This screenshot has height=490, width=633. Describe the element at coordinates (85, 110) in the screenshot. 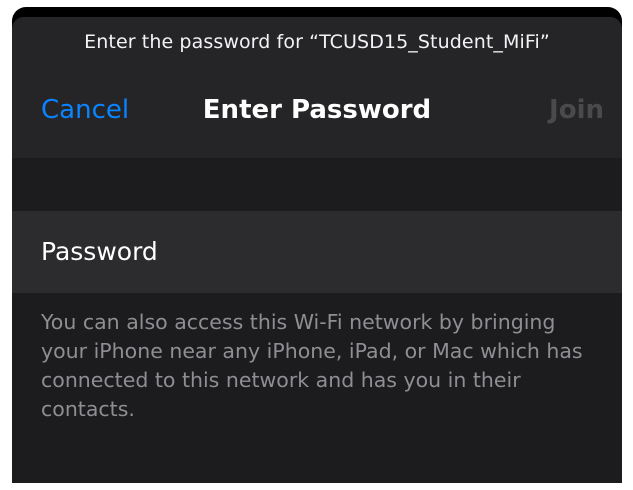

I see `cancel-button: Cancel` at that location.